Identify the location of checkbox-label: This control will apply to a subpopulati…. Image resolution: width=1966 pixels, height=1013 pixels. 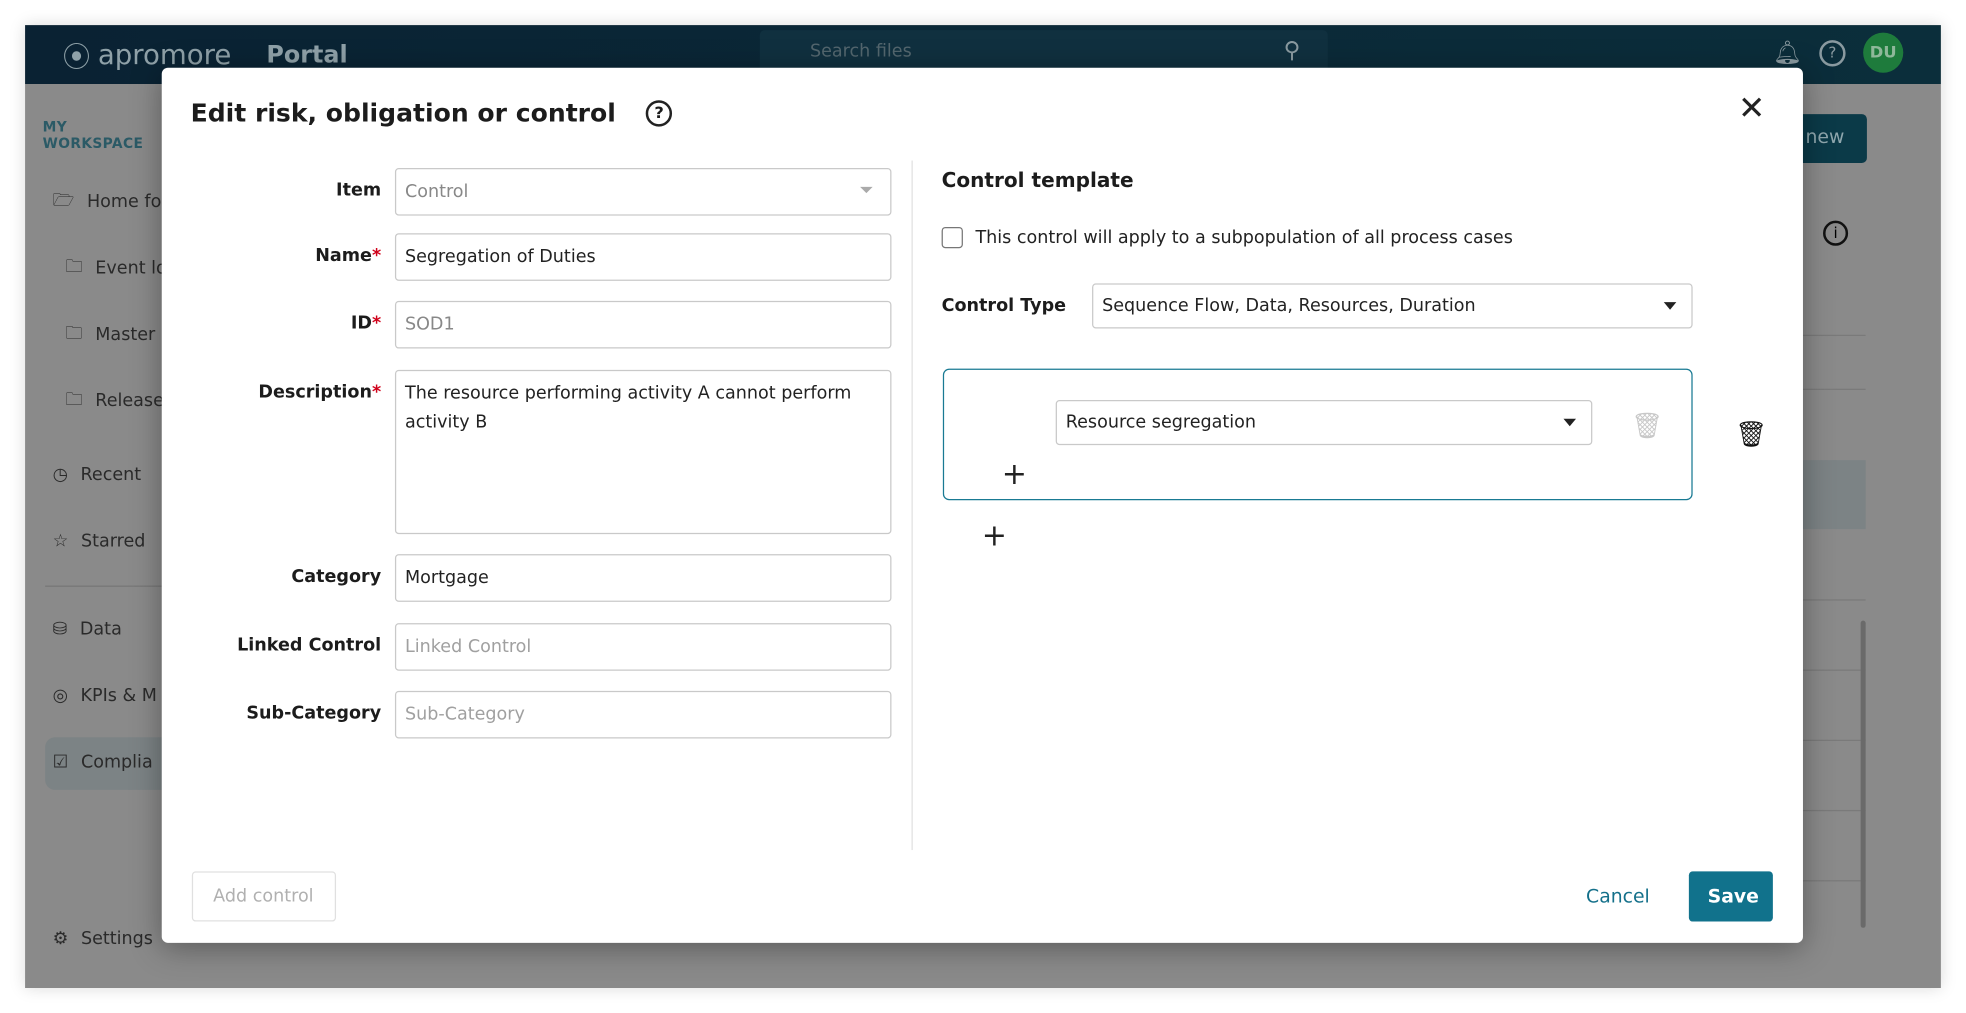
(1244, 237).